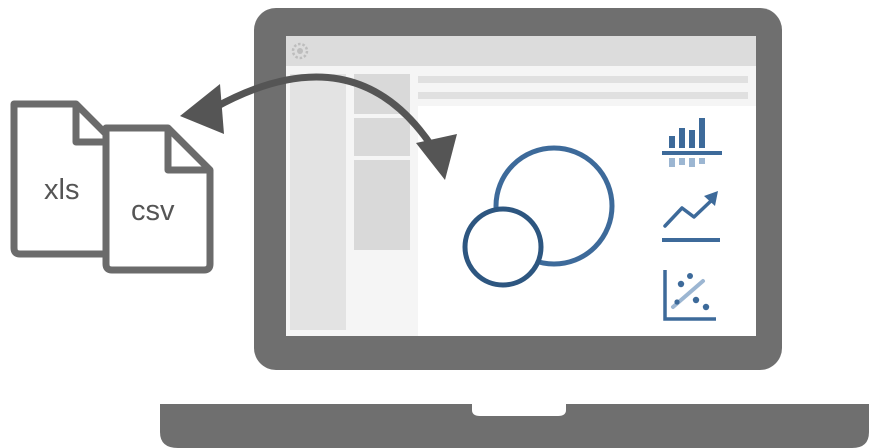  Describe the element at coordinates (521, 51) in the screenshot. I see `title-bar` at that location.